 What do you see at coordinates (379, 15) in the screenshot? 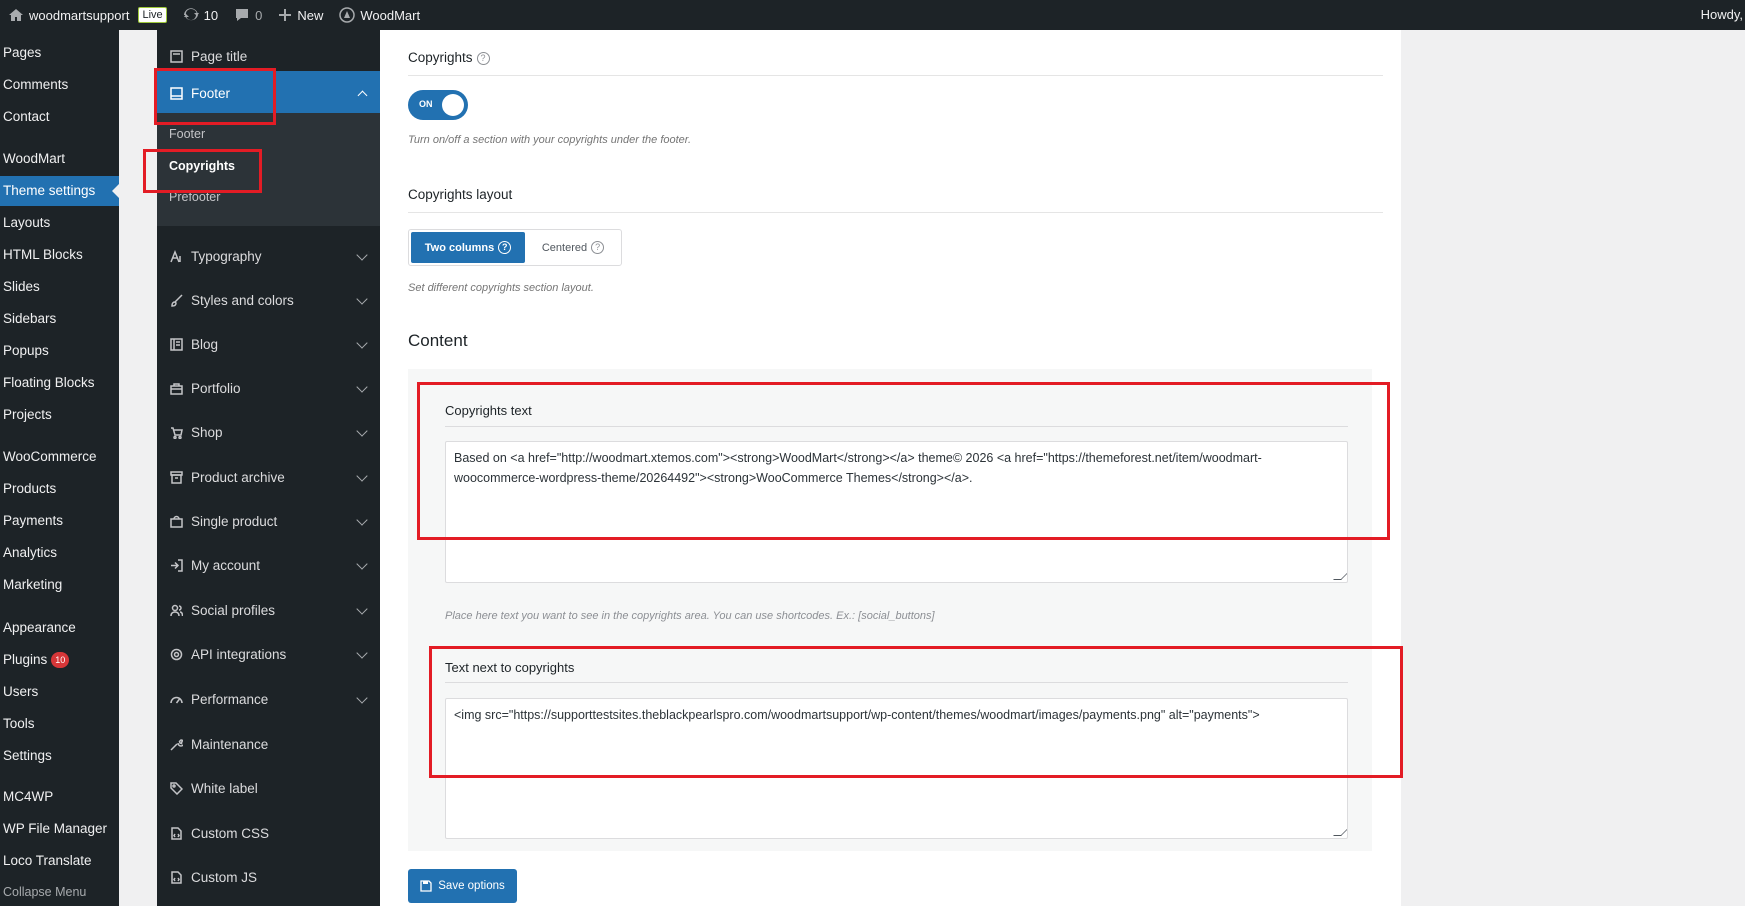
I see `woodmart-link: WoodMart` at bounding box center [379, 15].